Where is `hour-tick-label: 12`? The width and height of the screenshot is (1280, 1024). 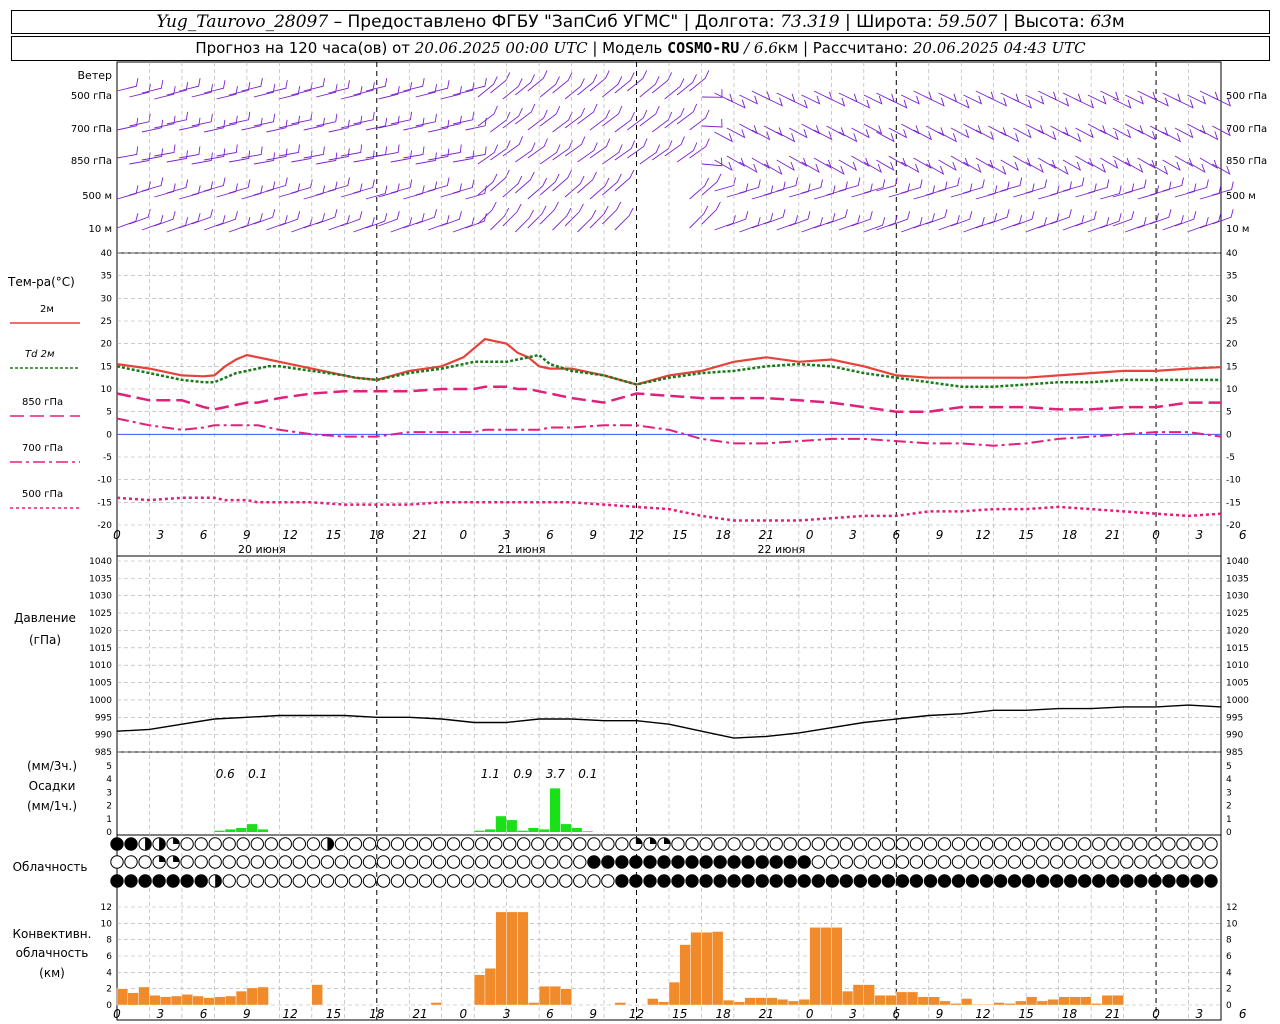 hour-tick-label: 12 is located at coordinates (290, 535).